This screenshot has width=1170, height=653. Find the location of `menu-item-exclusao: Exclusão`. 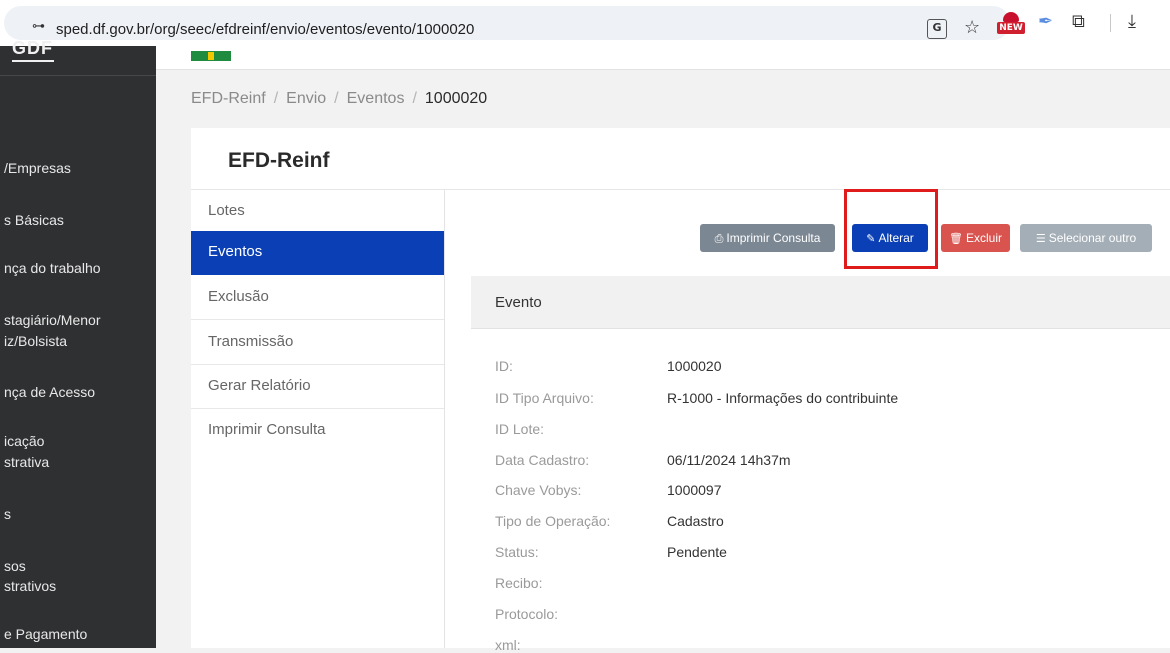

menu-item-exclusao: Exclusão is located at coordinates (317, 298).